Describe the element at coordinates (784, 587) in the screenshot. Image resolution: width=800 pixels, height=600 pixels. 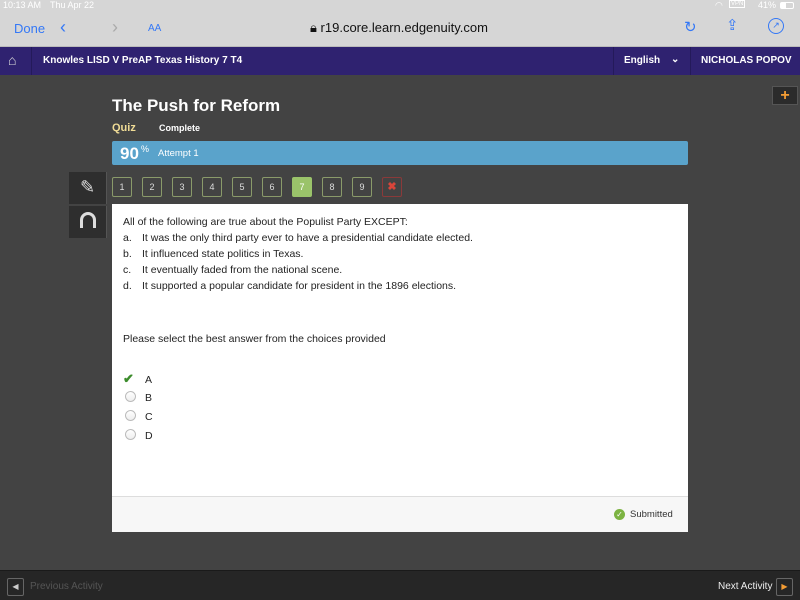
I see `next-arrow-icon: ▶` at that location.